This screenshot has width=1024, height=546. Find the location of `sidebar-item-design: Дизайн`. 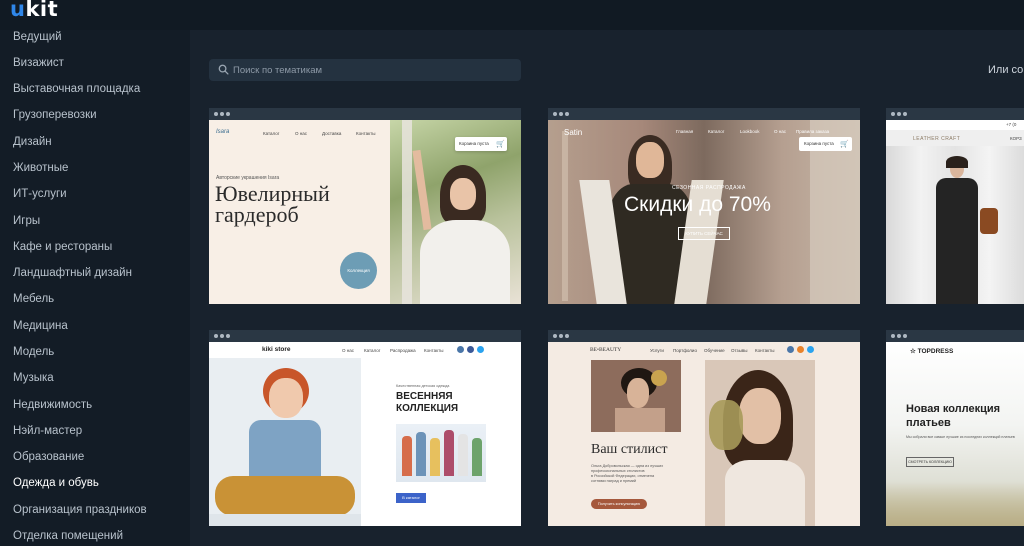

sidebar-item-design: Дизайн is located at coordinates (32, 142).